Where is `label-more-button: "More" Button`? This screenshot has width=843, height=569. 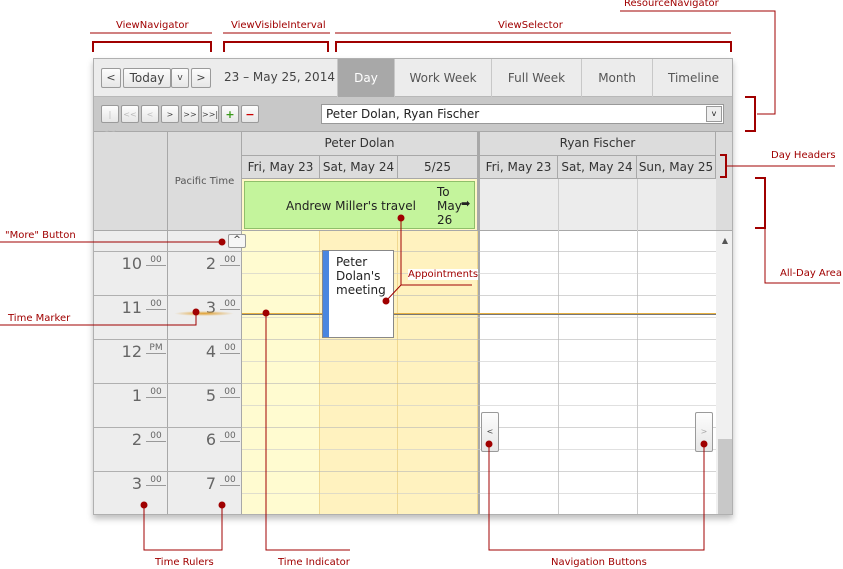
label-more-button: "More" Button is located at coordinates (40, 235).